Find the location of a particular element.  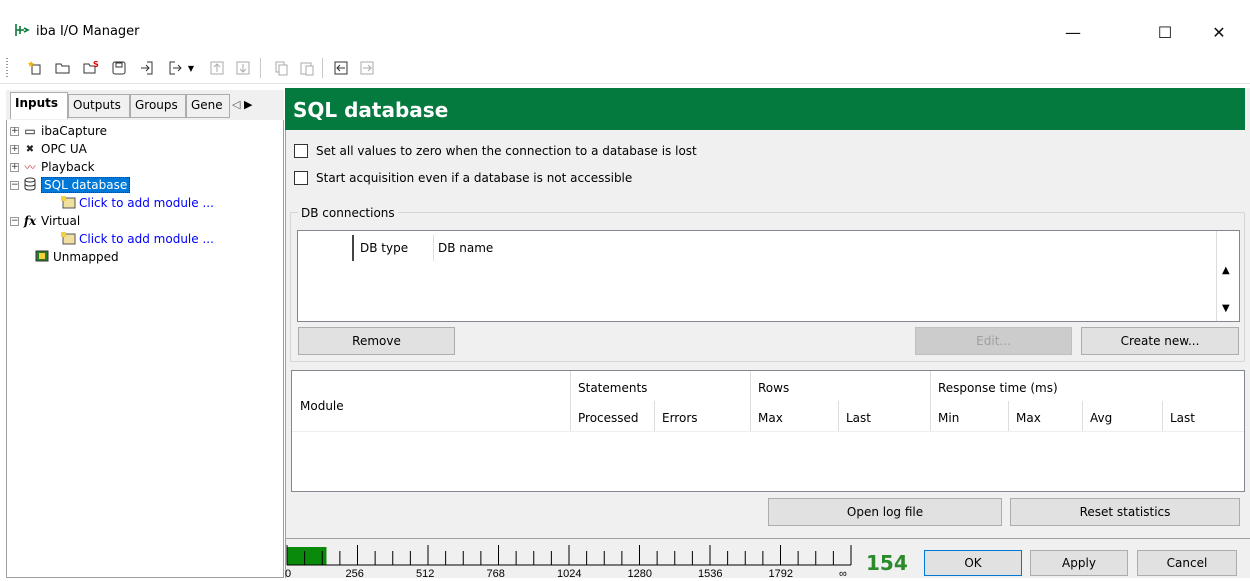

scale-tick-label: 1280 is located at coordinates (640, 573).